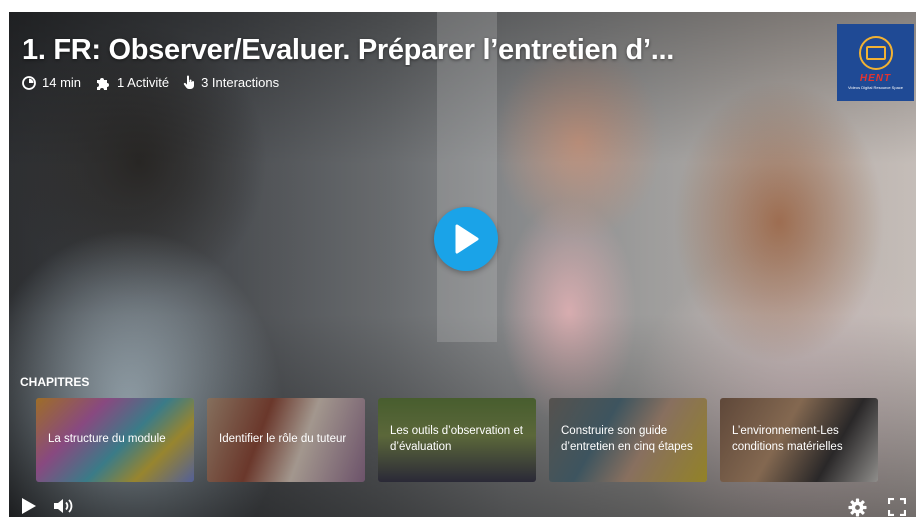 The height and width of the screenshot is (517, 916). Describe the element at coordinates (55, 382) in the screenshot. I see `chapters-heading: CHAPITRES` at that location.